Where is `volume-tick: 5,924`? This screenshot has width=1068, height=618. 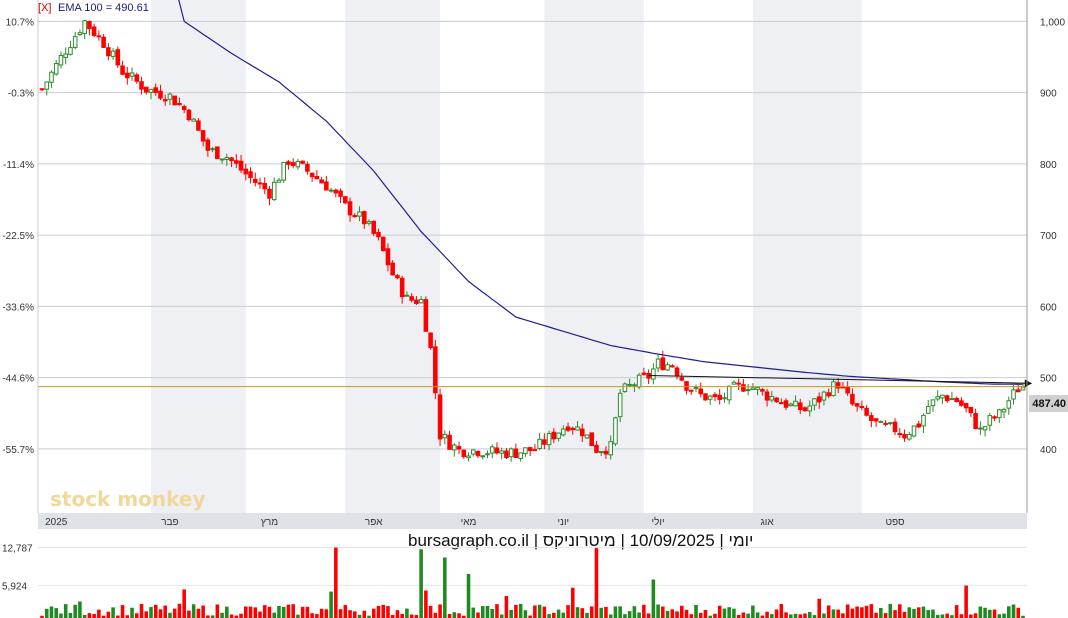
volume-tick: 5,924 is located at coordinates (14, 586).